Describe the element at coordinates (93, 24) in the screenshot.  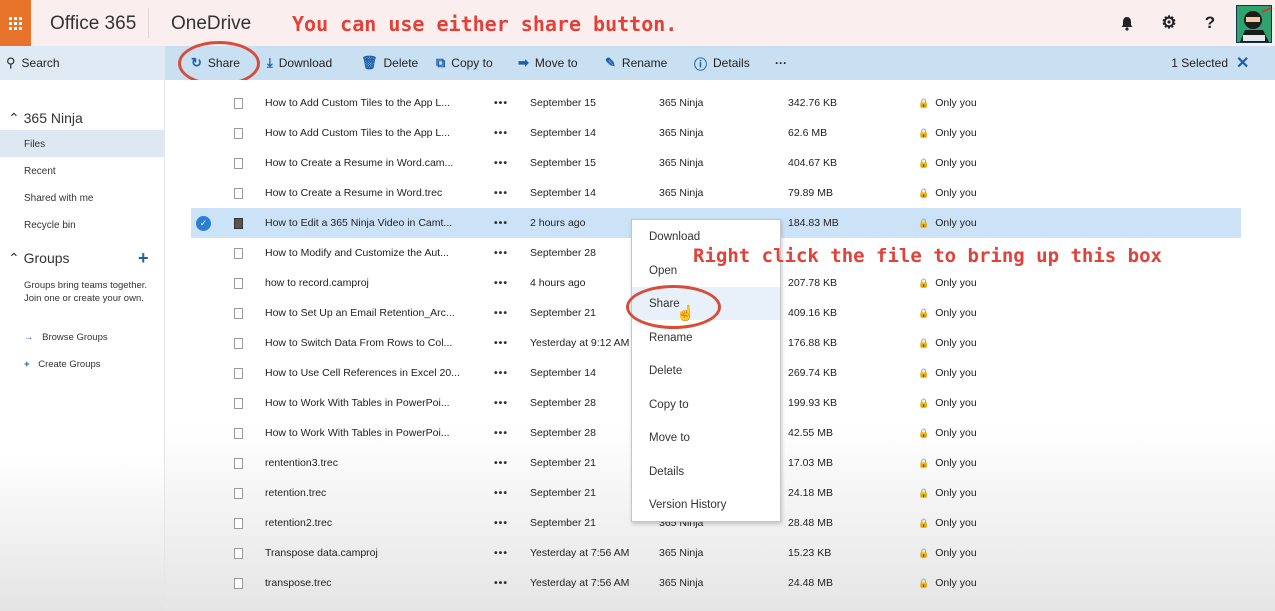
I see `suite-title: Office 365` at that location.